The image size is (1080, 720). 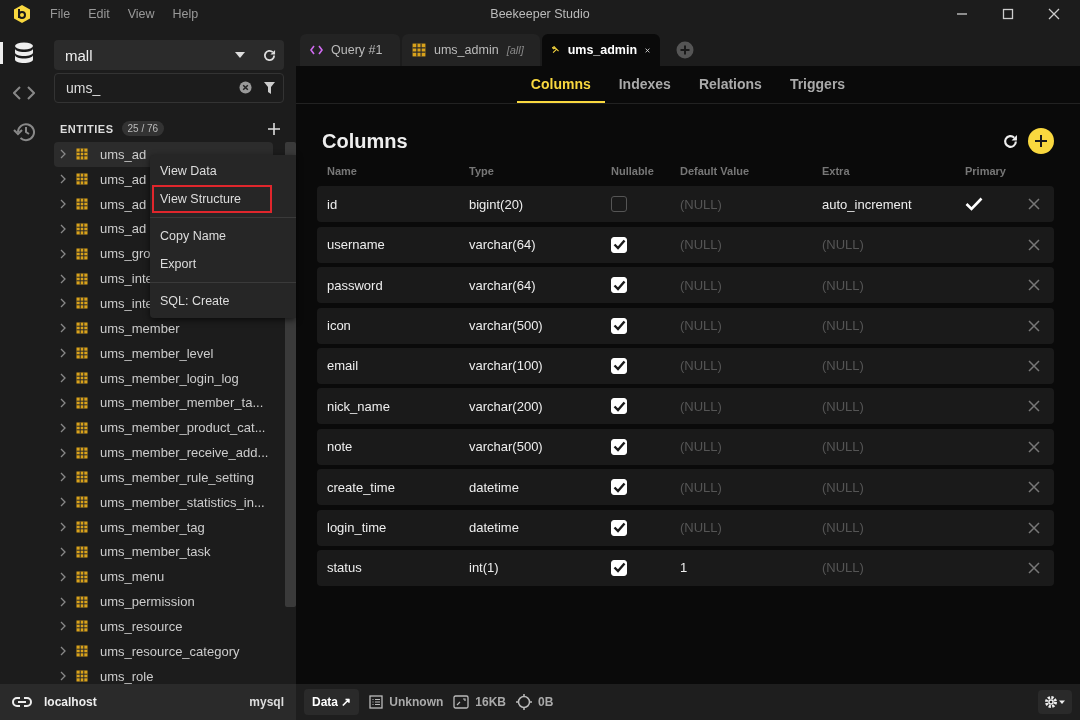 I want to click on table-cell-text: auto_increment, so click(x=867, y=204).